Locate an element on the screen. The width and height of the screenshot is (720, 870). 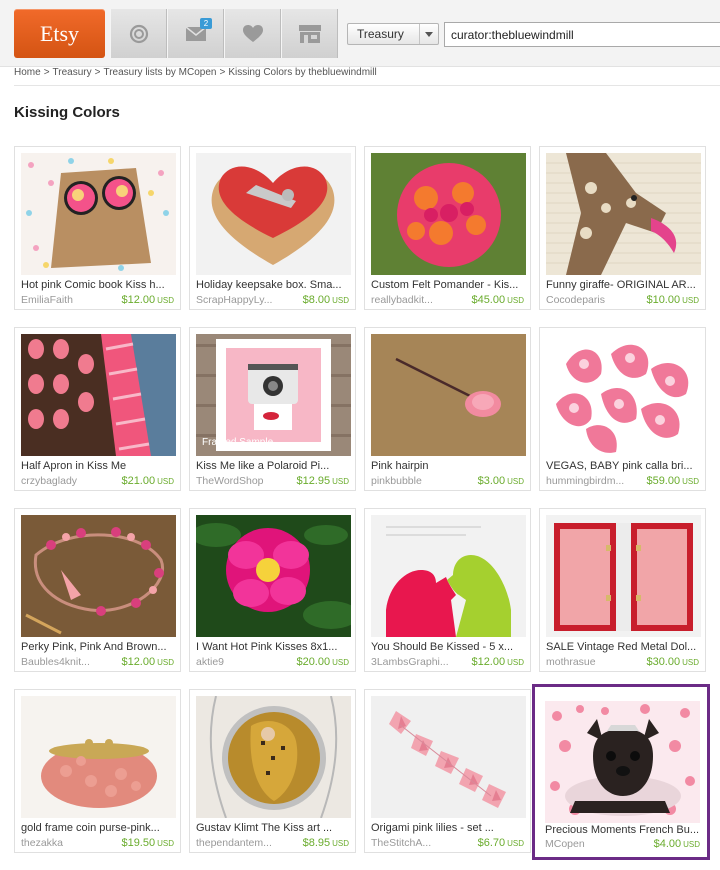
breadcrumb-treasury: Treasury is located at coordinates (72, 72).